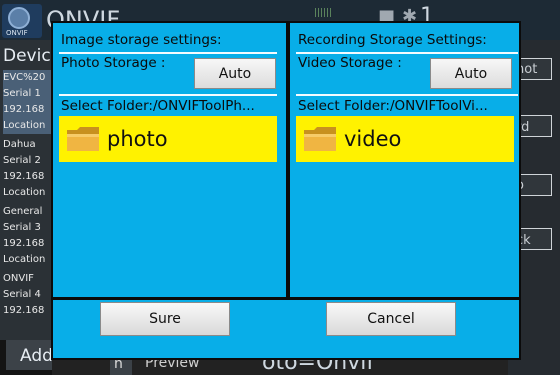 This screenshot has width=560, height=375. Describe the element at coordinates (22, 294) in the screenshot. I see `device-serial: Serial 4` at that location.